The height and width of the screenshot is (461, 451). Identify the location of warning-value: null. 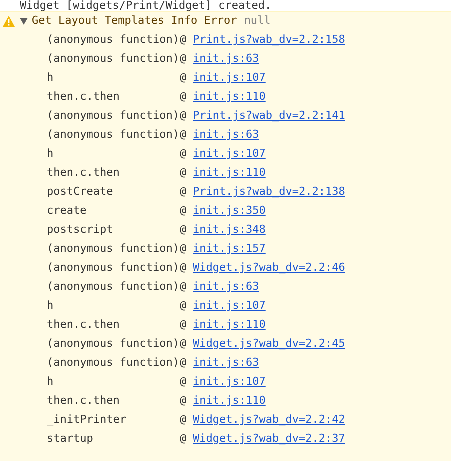
(257, 21).